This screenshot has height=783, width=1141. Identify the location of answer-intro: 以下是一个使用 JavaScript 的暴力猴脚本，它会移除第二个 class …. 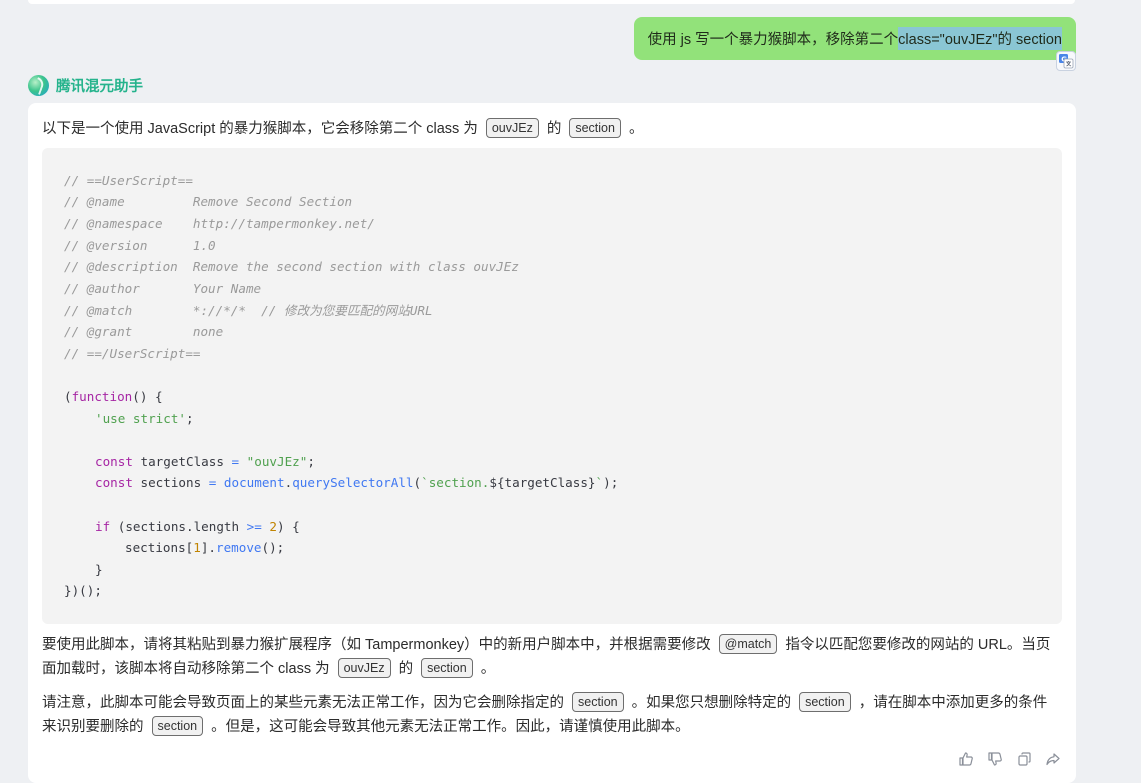
(548, 129).